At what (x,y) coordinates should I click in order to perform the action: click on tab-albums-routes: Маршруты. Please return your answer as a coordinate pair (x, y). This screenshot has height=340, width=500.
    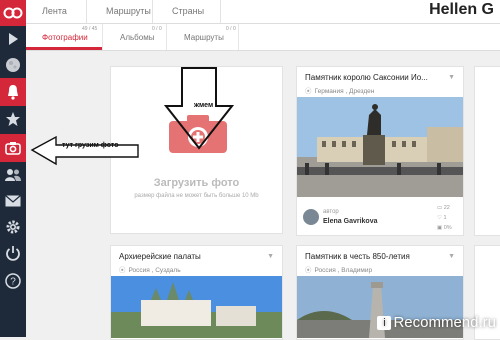
    Looking at the image, I should click on (204, 37).